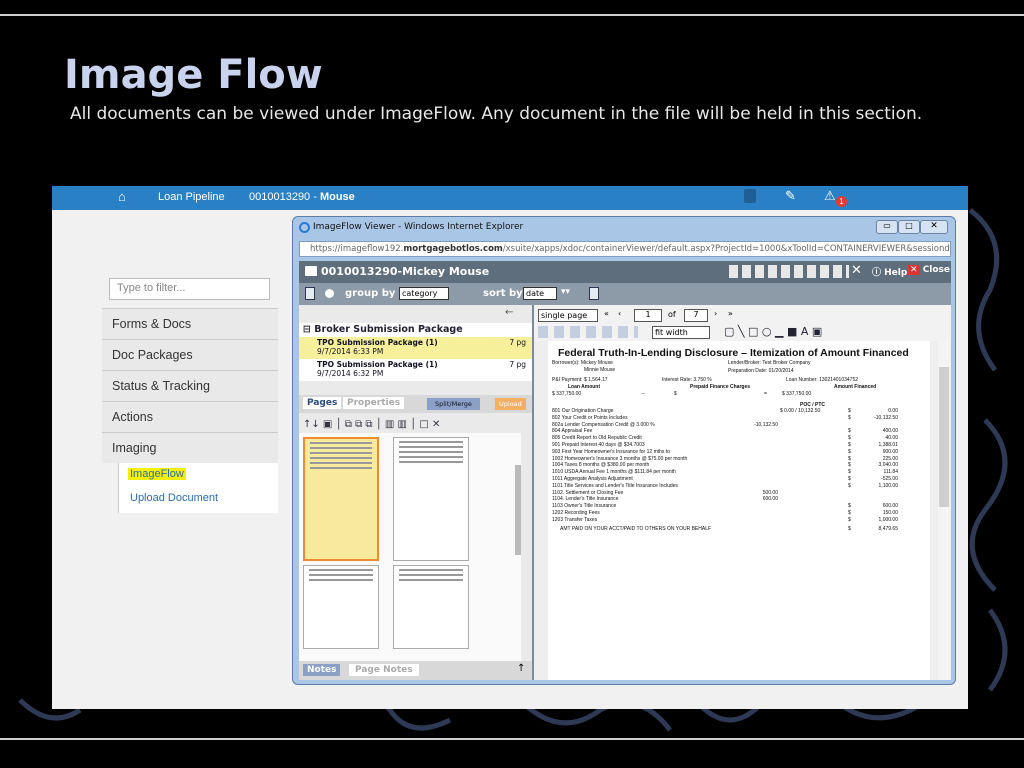 Image resolution: width=1024 pixels, height=768 pixels. Describe the element at coordinates (887, 227) in the screenshot. I see `minimize-button: ▭` at that location.